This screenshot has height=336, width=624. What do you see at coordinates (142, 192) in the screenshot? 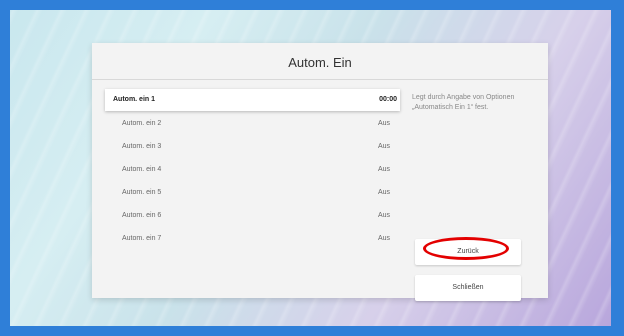
I see `list-item-label: Autom. ein 5` at bounding box center [142, 192].